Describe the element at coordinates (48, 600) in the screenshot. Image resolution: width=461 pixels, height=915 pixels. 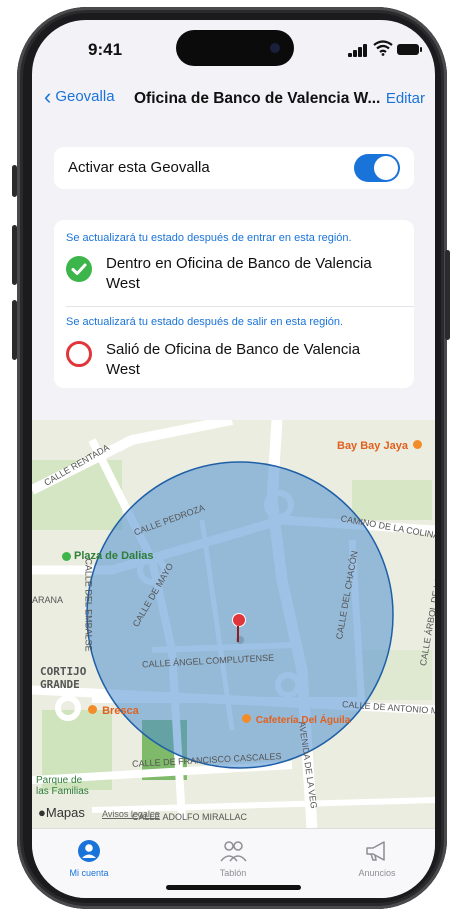
I see `street-label: ARANA` at that location.